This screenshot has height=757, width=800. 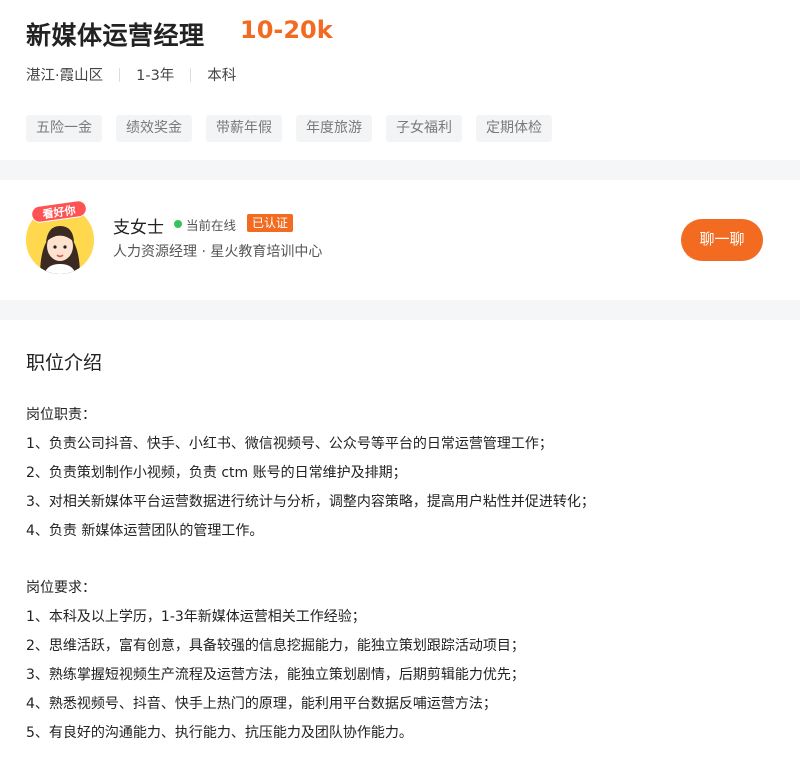 What do you see at coordinates (138, 228) in the screenshot?
I see `recruiter-name: 支女士` at bounding box center [138, 228].